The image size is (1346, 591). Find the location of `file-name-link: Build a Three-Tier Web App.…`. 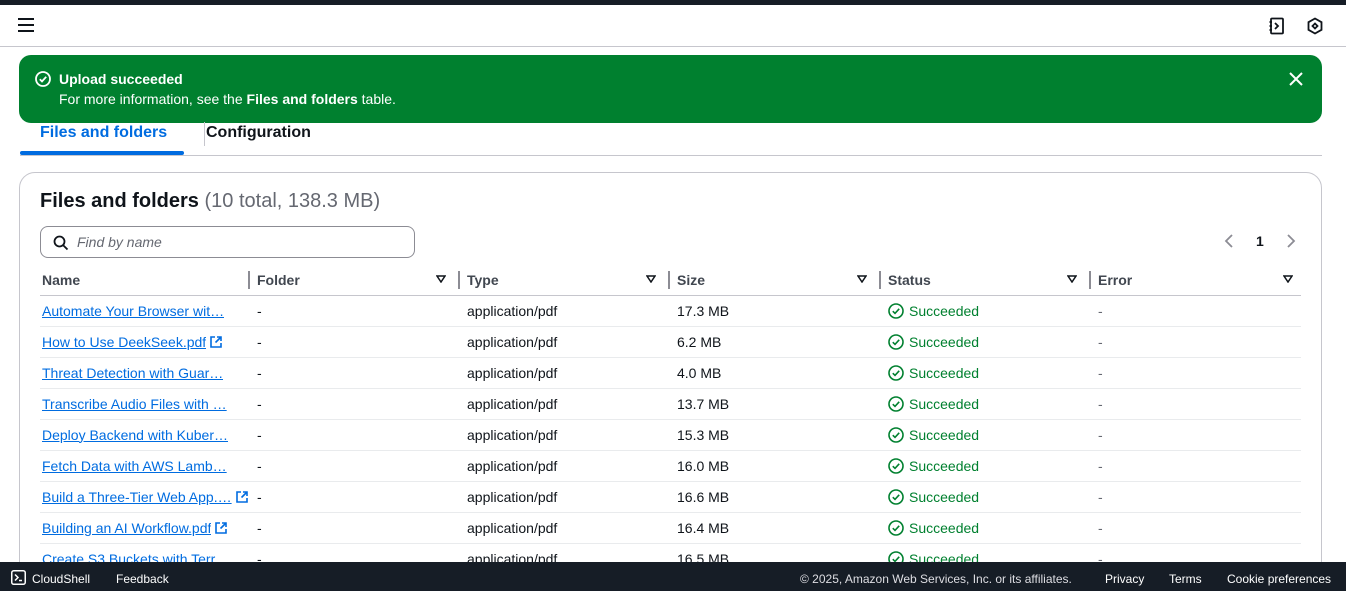

file-name-link: Build a Three-Tier Web App.… is located at coordinates (137, 497).